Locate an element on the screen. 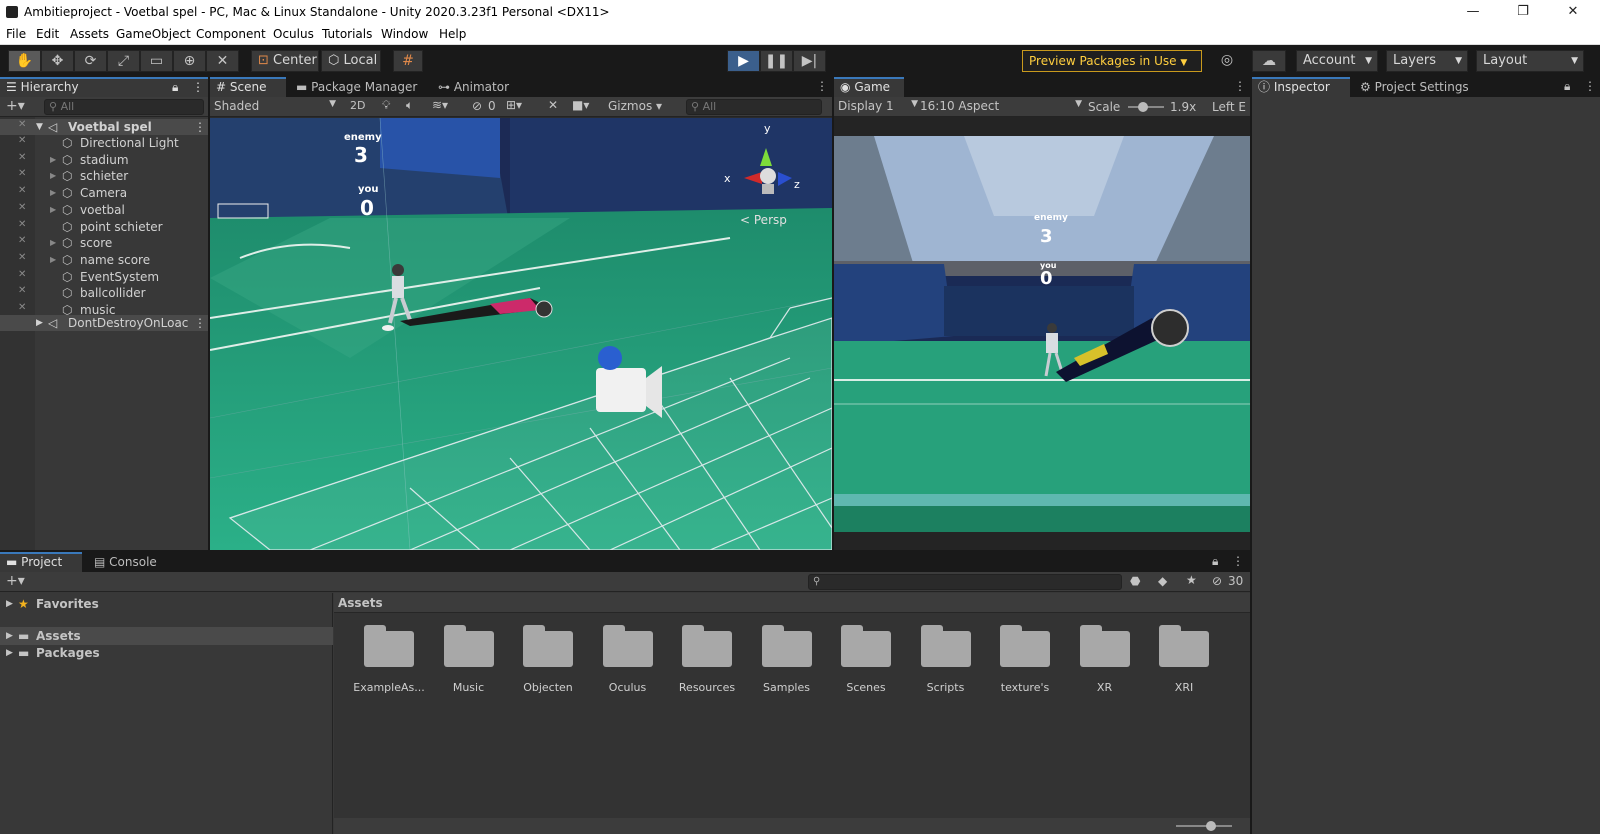 This screenshot has width=1600, height=834. preview-packages-button: Preview Packages in Use ▼ is located at coordinates (1112, 61).